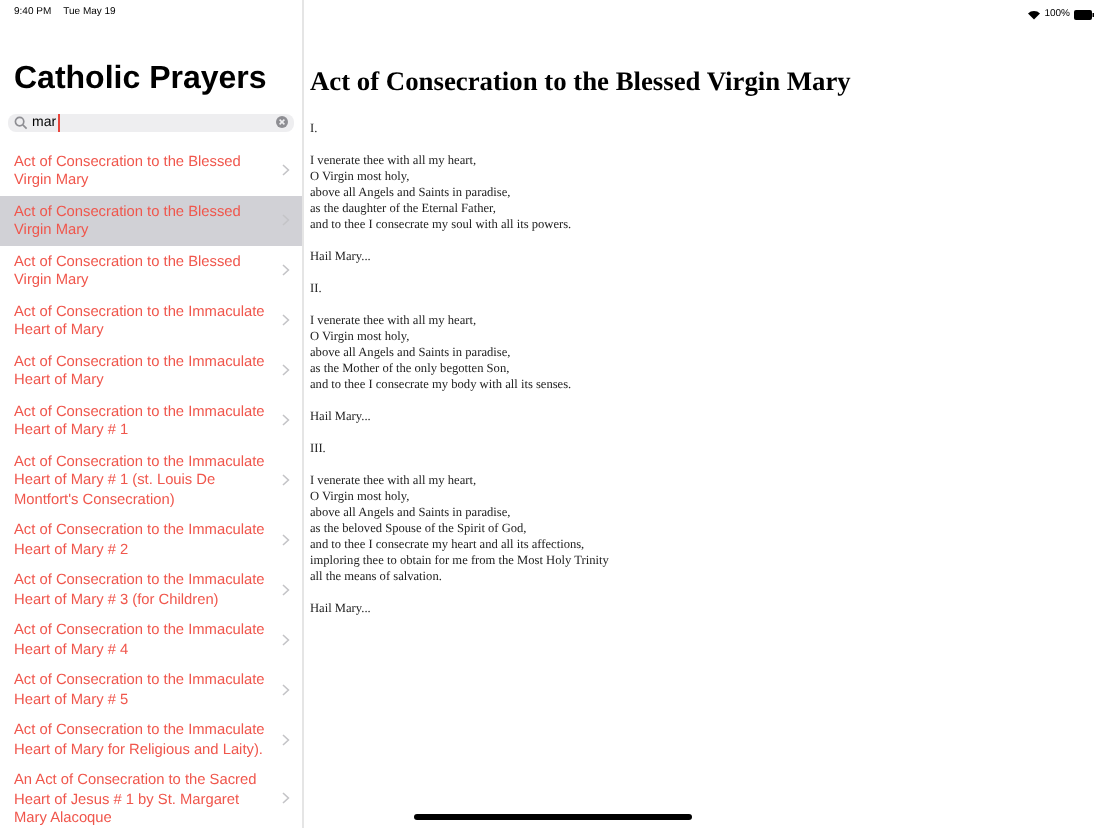  What do you see at coordinates (581, 82) in the screenshot?
I see `prayer-heading: Act of Consecration to the Blessed Virgin Mary` at bounding box center [581, 82].